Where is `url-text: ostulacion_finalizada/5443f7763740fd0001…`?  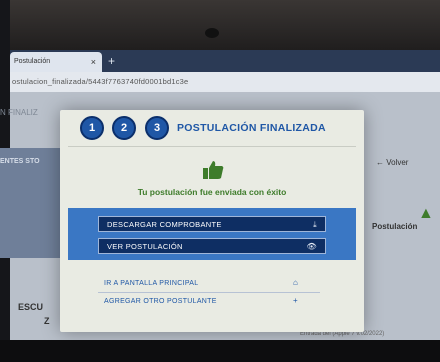 url-text: ostulacion_finalizada/5443f7763740fd0001… is located at coordinates (100, 81).